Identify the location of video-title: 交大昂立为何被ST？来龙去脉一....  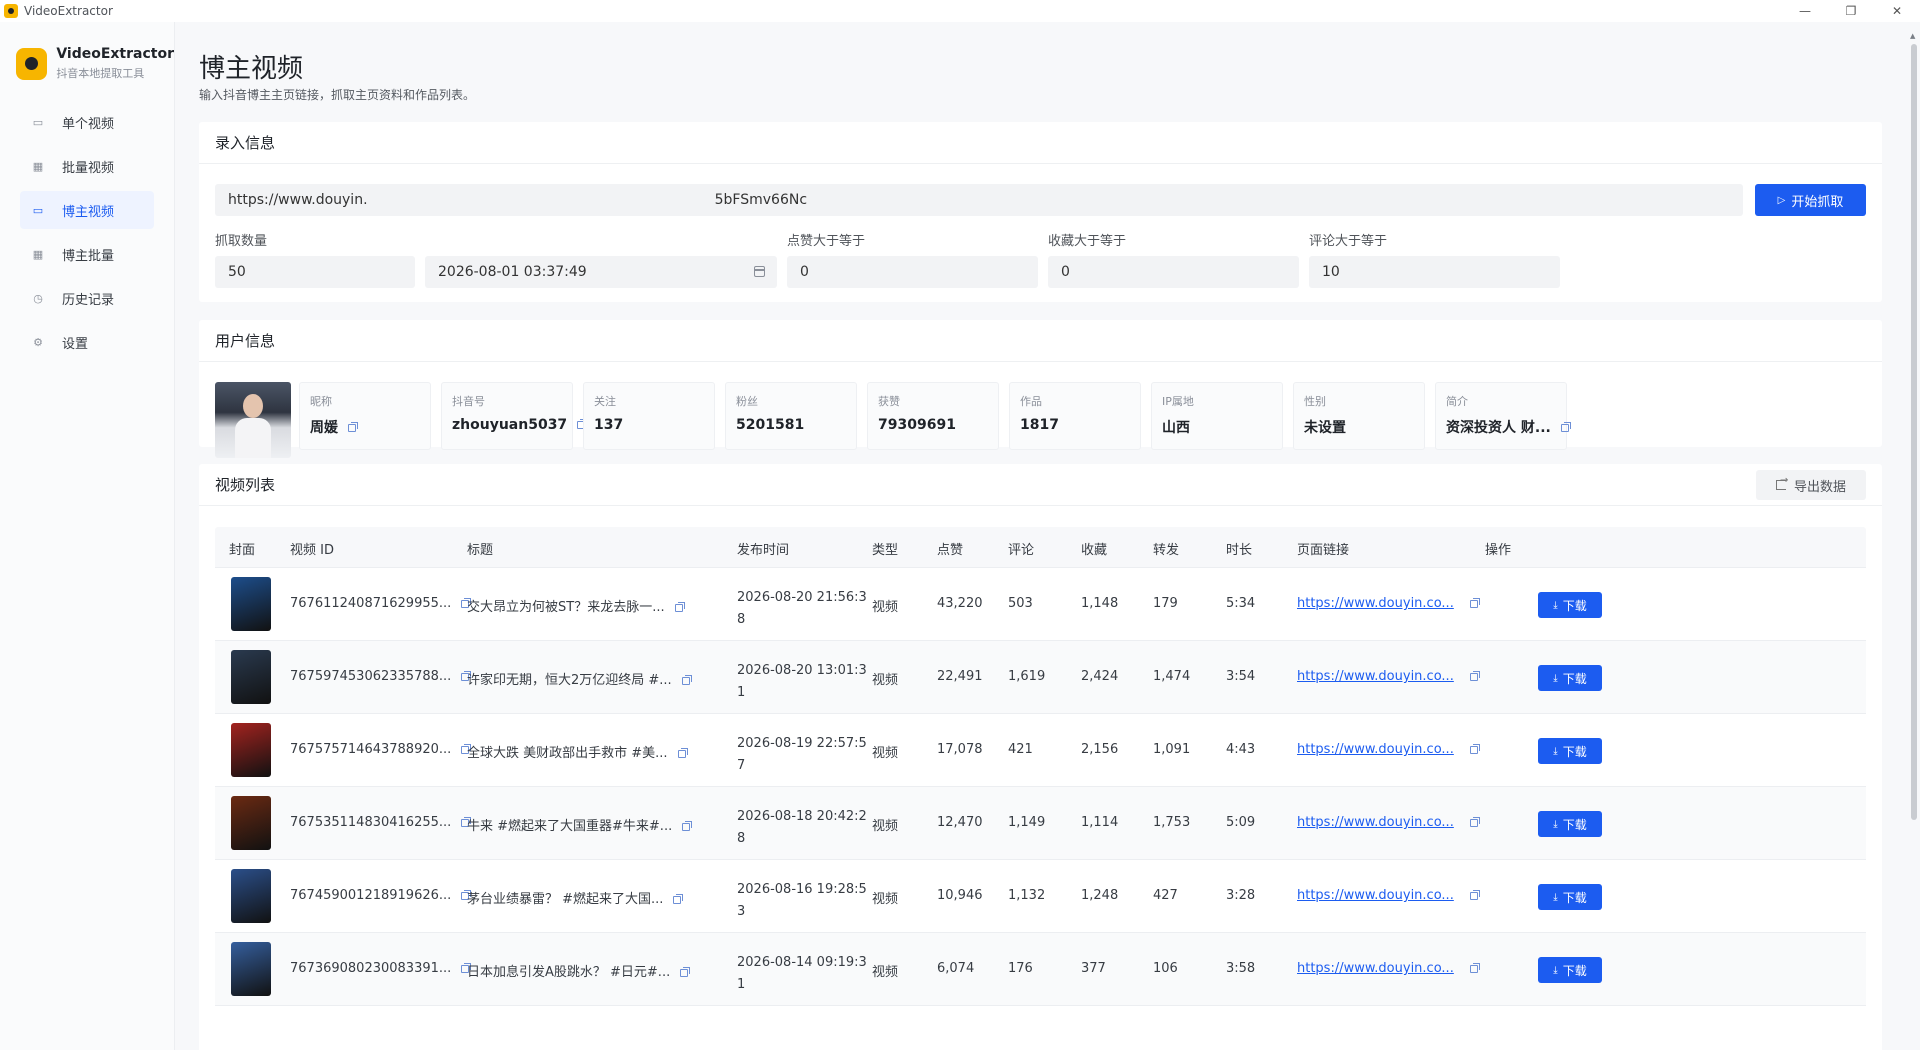
(566, 607).